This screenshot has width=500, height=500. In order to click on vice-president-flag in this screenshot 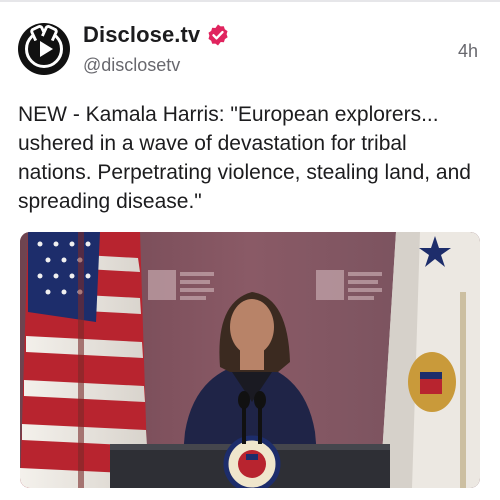, I will do `click(430, 360)`.